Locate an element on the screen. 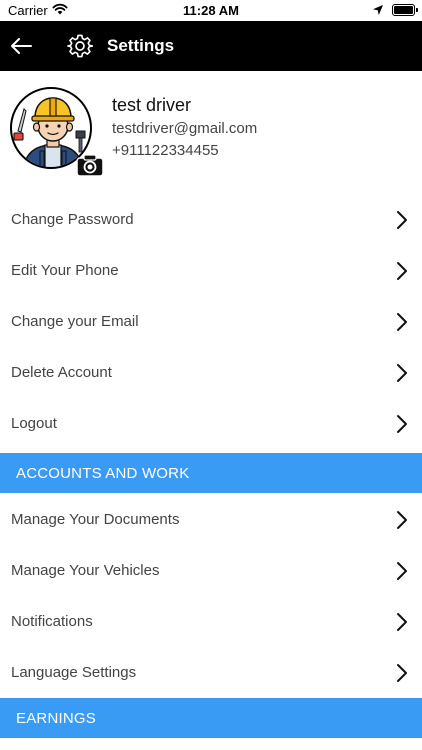 Image resolution: width=422 pixels, height=750 pixels. section-label: EARNINGS is located at coordinates (56, 718).